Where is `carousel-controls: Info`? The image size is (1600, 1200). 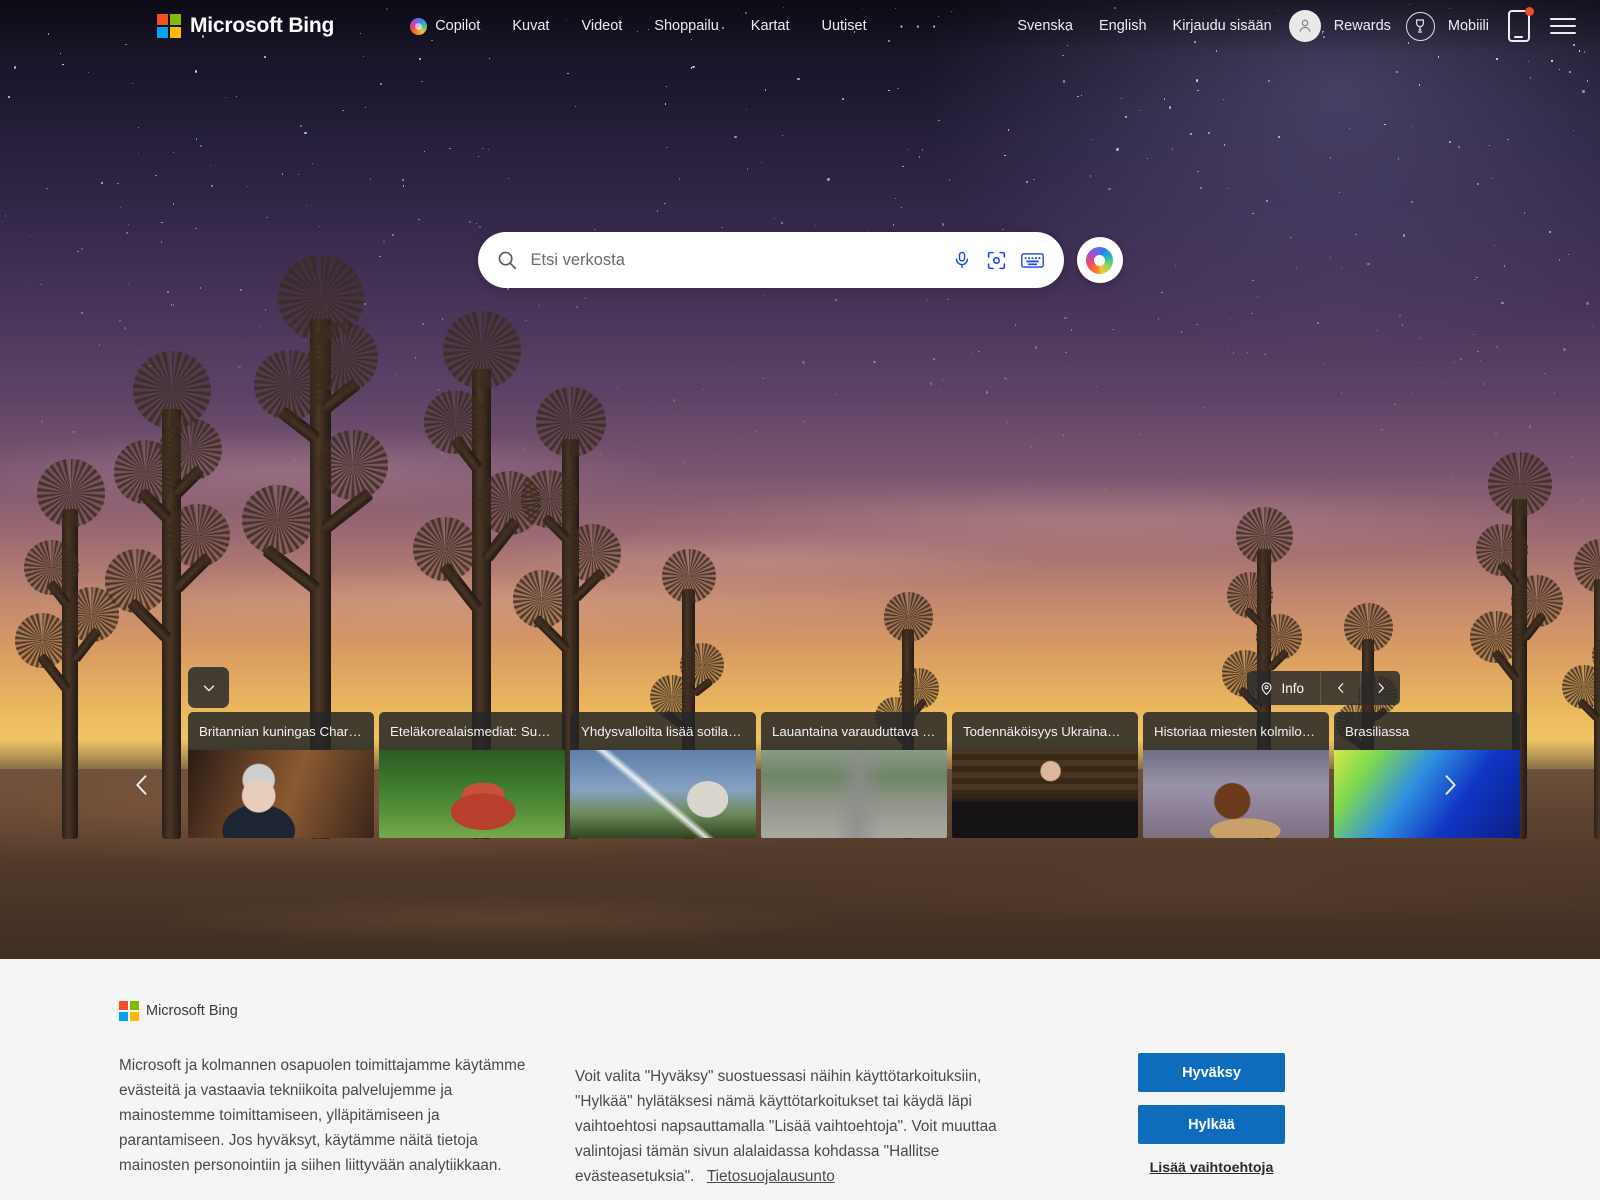
carousel-controls: Info is located at coordinates (1323, 688).